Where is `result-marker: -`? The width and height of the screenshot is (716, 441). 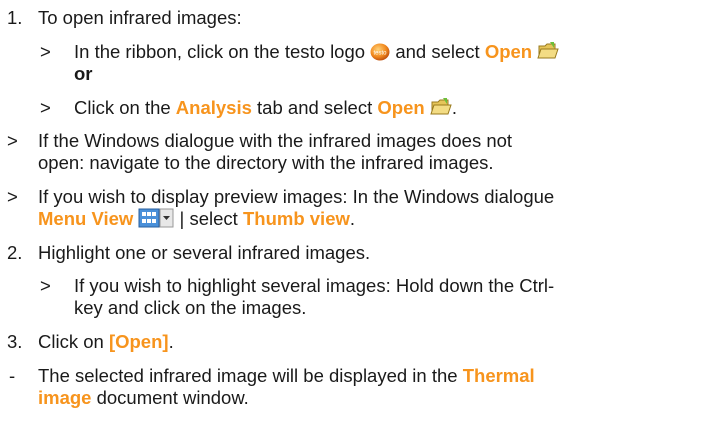 result-marker: - is located at coordinates (12, 375).